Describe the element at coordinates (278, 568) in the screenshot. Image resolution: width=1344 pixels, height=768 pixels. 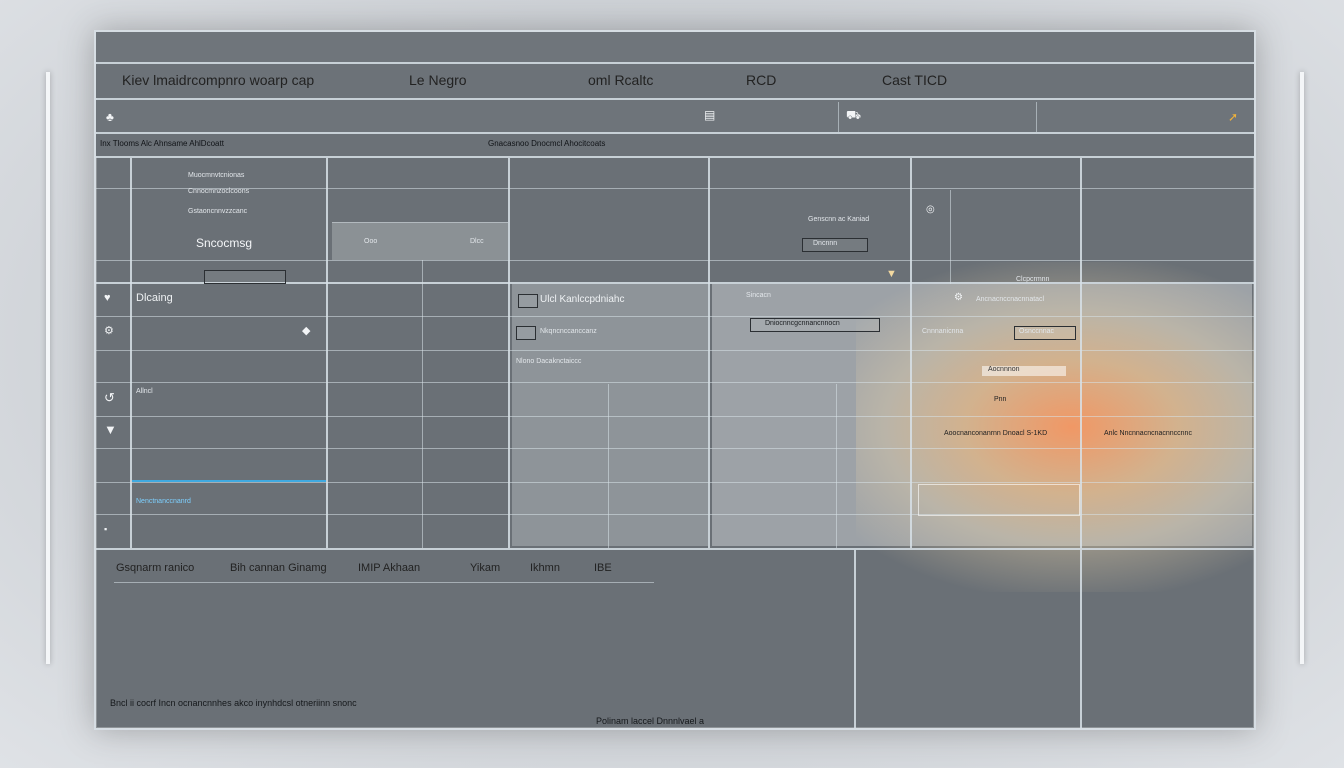
I see `bottom-tab: Bih cannan Ginamg` at that location.